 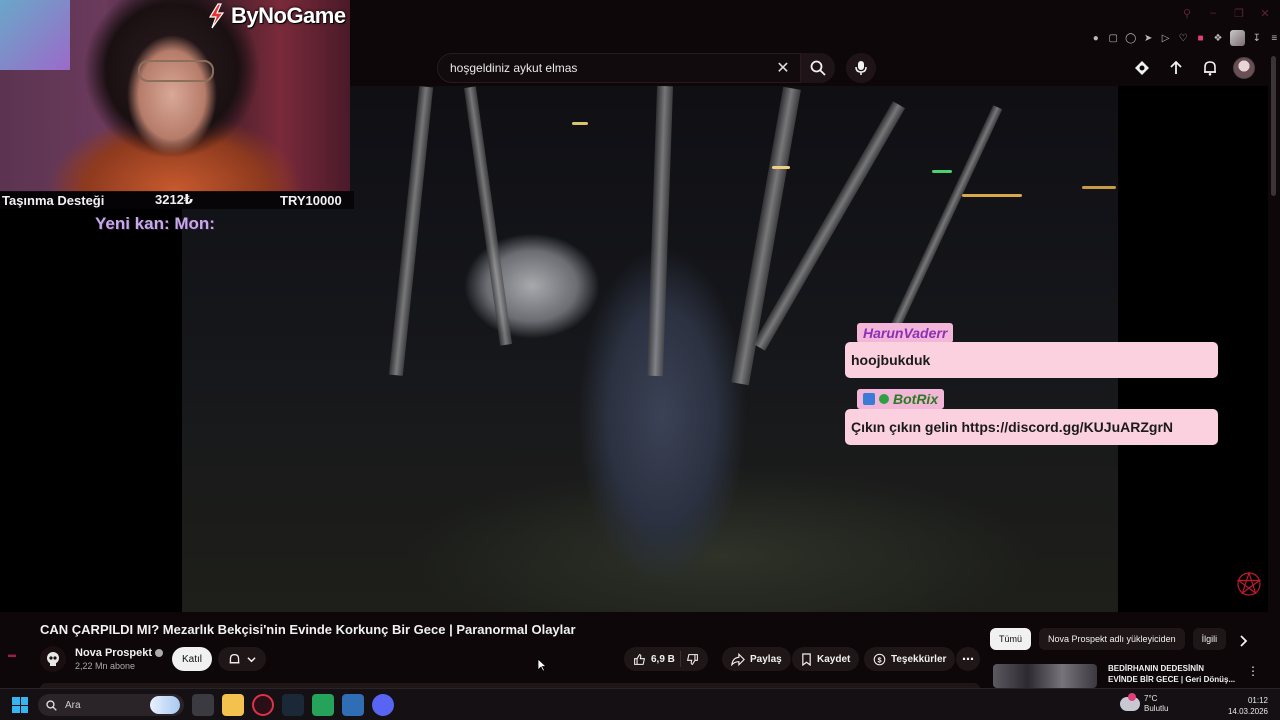 What do you see at coordinates (192, 659) in the screenshot?
I see `join-button: Katıl` at bounding box center [192, 659].